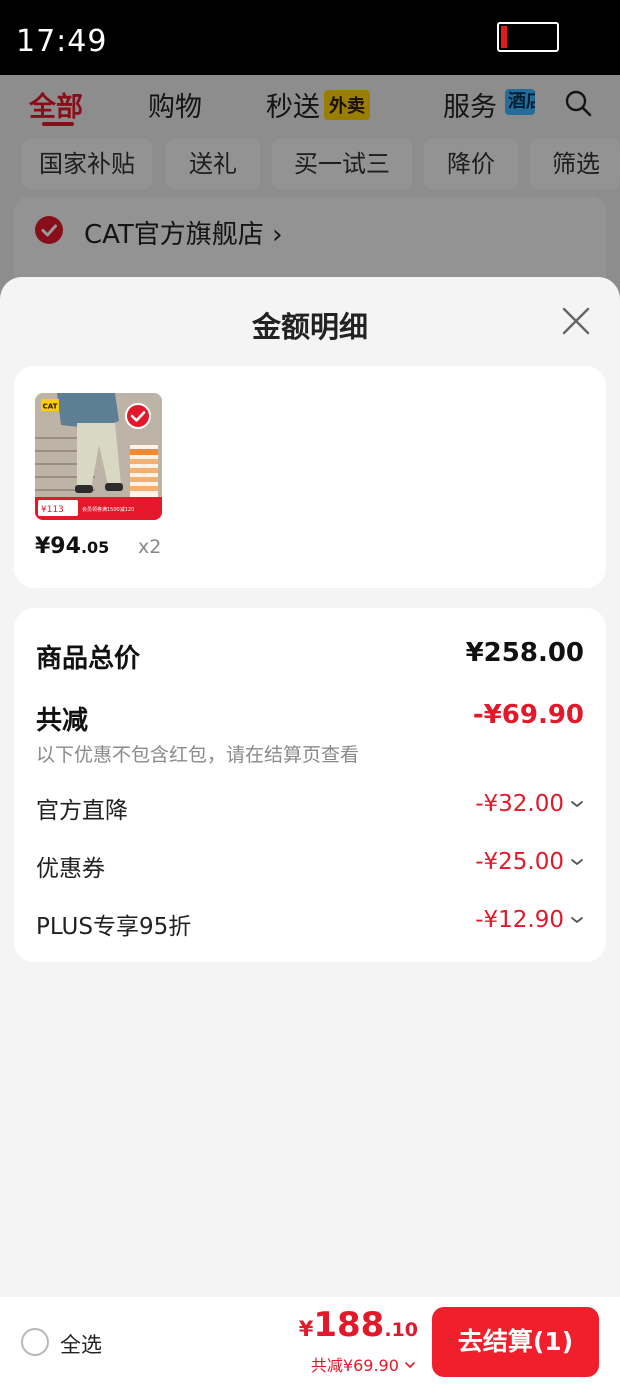  Describe the element at coordinates (349, 1325) in the screenshot. I see `total-amount-int: 188` at that location.